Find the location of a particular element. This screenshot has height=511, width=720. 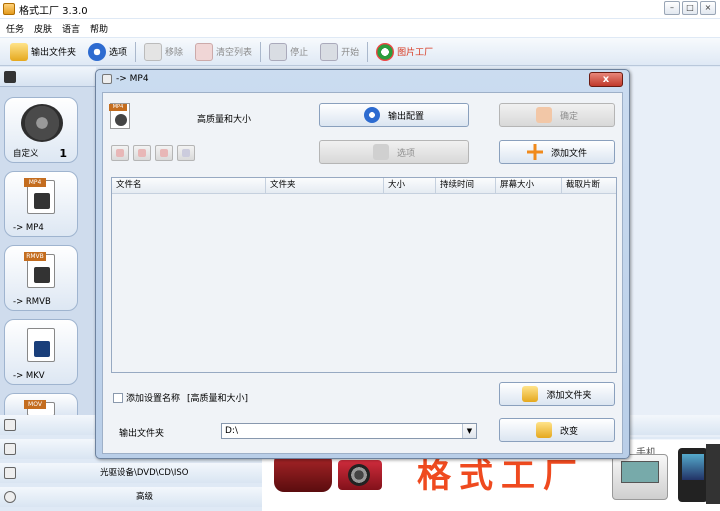

phone-screen is located at coordinates (640, 472).